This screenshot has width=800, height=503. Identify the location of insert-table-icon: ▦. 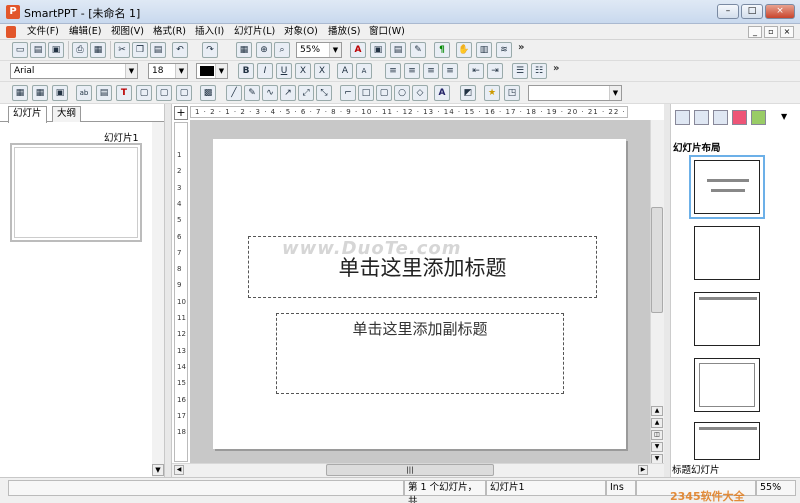
(244, 50).